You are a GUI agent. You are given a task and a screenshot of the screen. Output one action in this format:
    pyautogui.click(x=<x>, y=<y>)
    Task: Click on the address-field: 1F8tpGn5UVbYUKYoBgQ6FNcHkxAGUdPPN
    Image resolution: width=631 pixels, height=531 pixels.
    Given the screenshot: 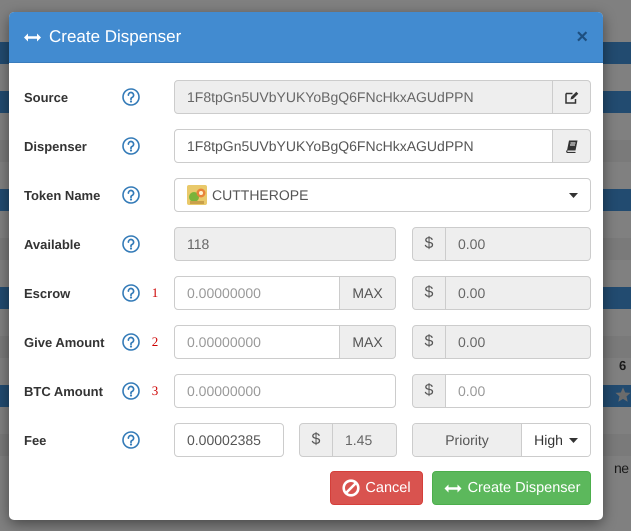 What is the action you would take?
    pyautogui.click(x=363, y=146)
    